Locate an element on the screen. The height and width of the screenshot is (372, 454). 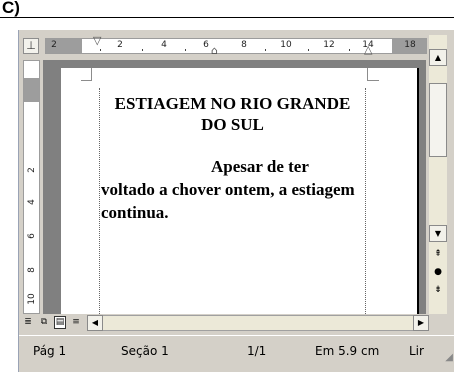
vertical-ruler-top-margin is located at coordinates (31, 90).